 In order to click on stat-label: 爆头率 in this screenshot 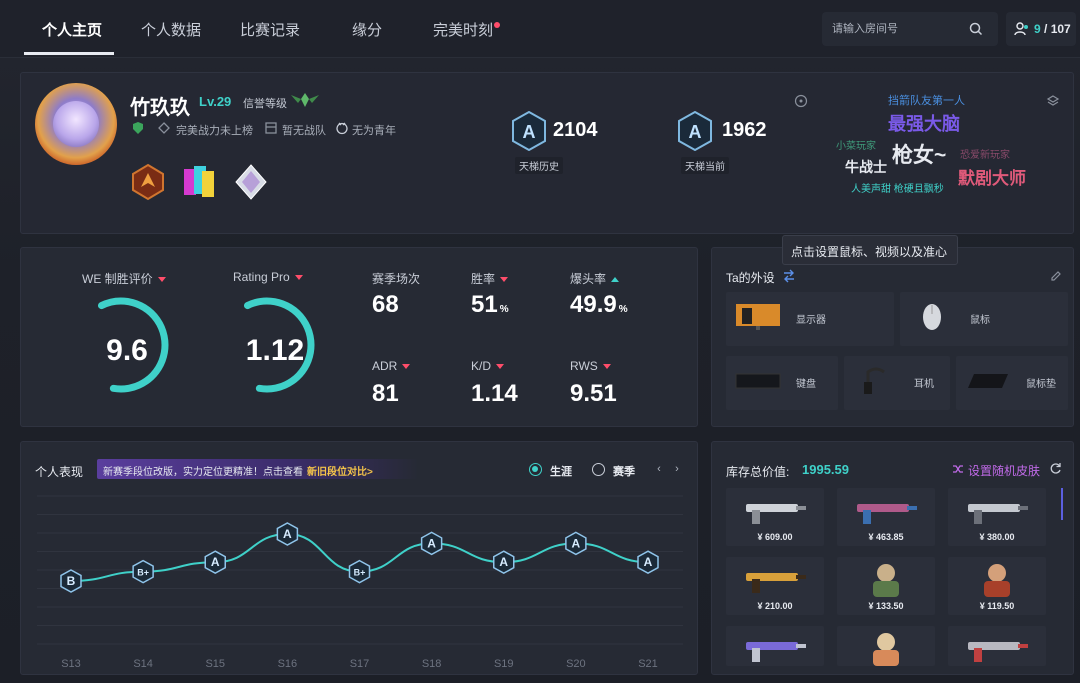, I will do `click(595, 278)`.